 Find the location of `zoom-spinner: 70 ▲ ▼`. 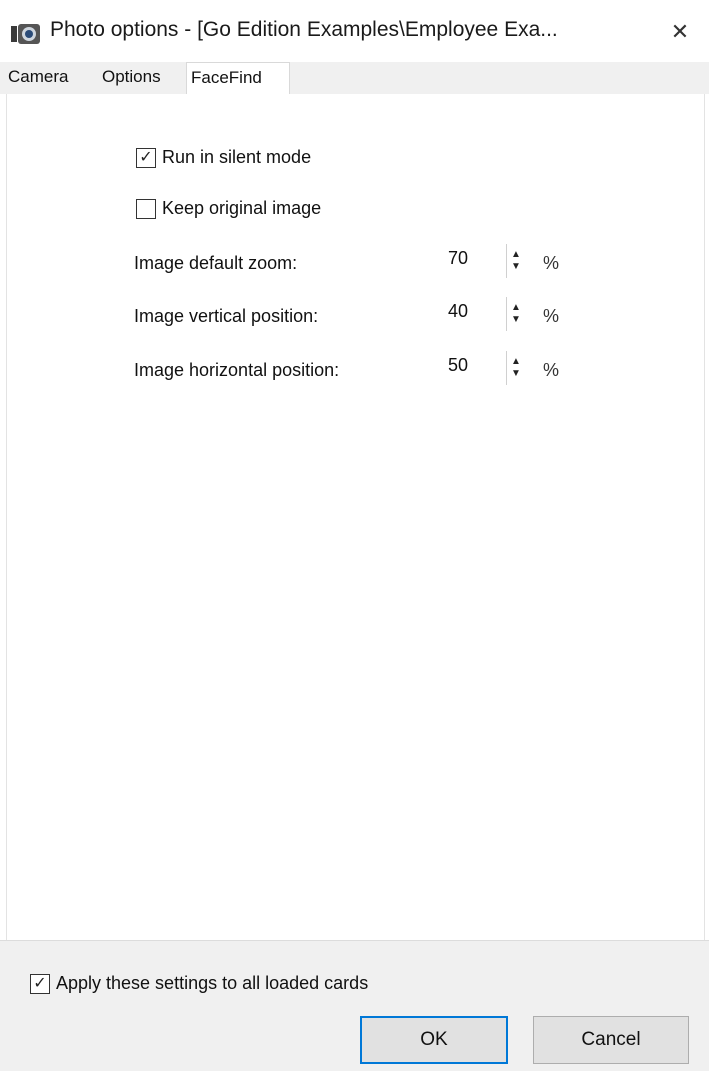

zoom-spinner: 70 ▲ ▼ is located at coordinates (486, 261).